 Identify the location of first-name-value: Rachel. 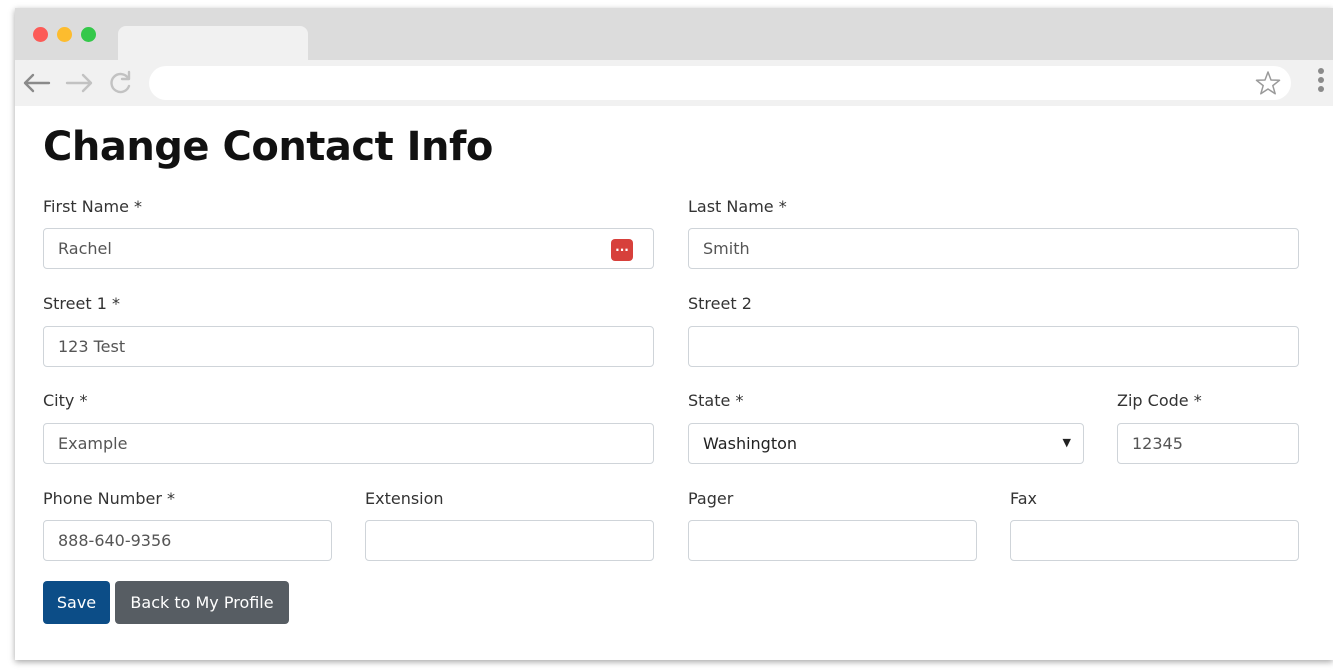
(85, 248).